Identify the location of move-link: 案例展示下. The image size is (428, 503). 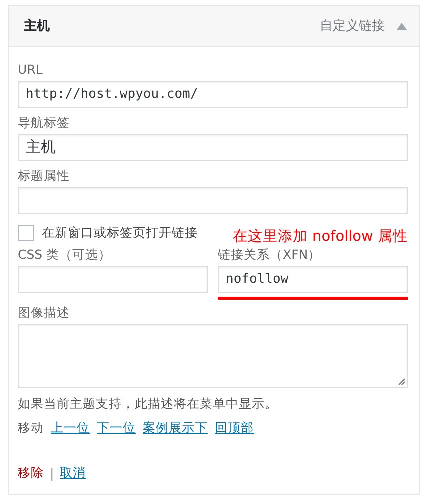
(175, 428).